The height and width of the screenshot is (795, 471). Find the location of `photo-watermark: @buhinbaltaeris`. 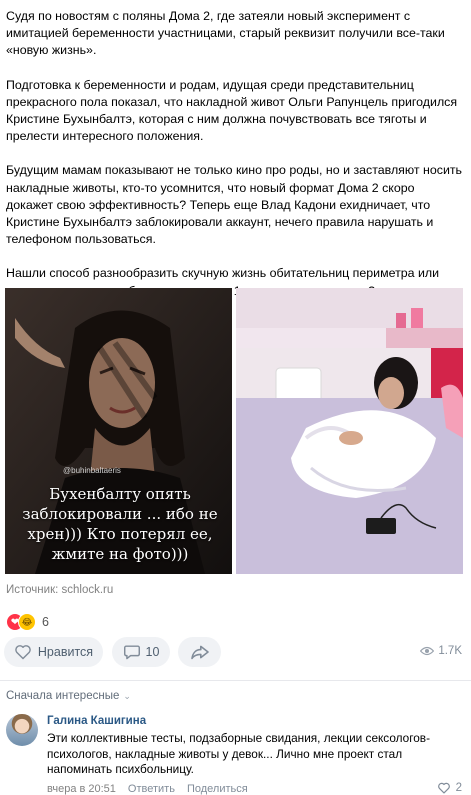

photo-watermark: @buhinbaltaeris is located at coordinates (92, 470).